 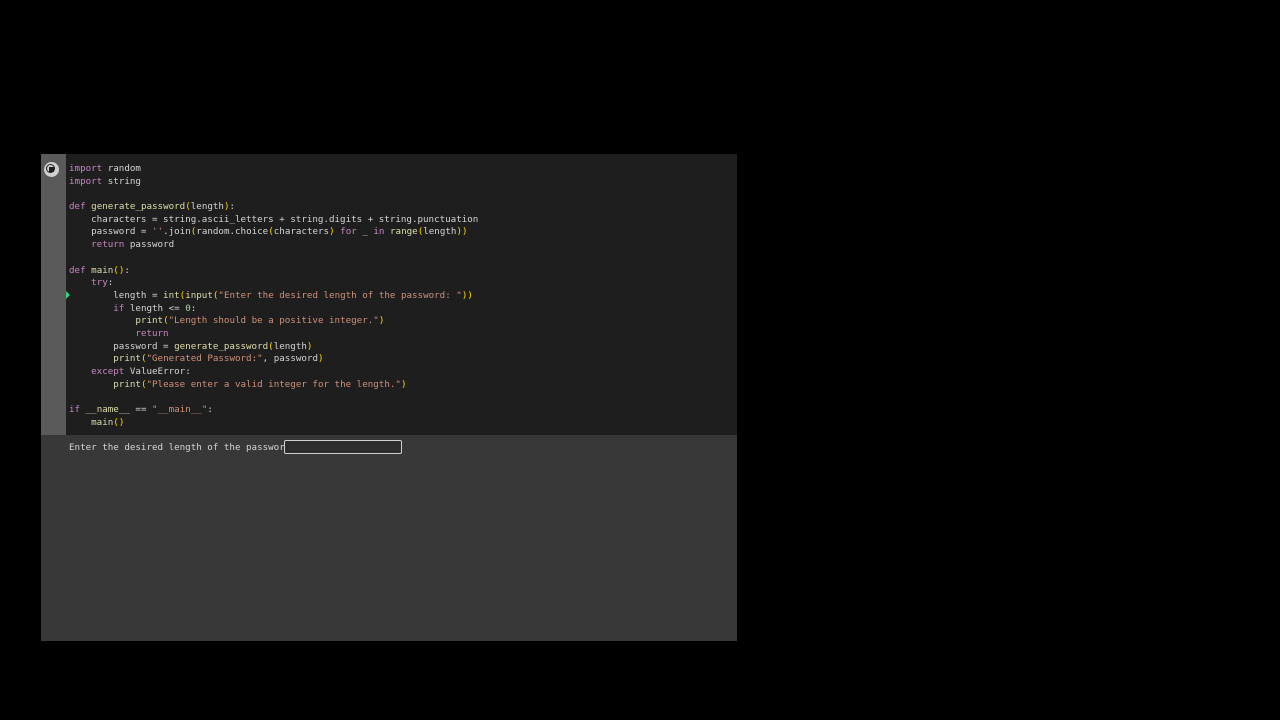 What do you see at coordinates (152, 333) in the screenshot?
I see `code-line: return` at bounding box center [152, 333].